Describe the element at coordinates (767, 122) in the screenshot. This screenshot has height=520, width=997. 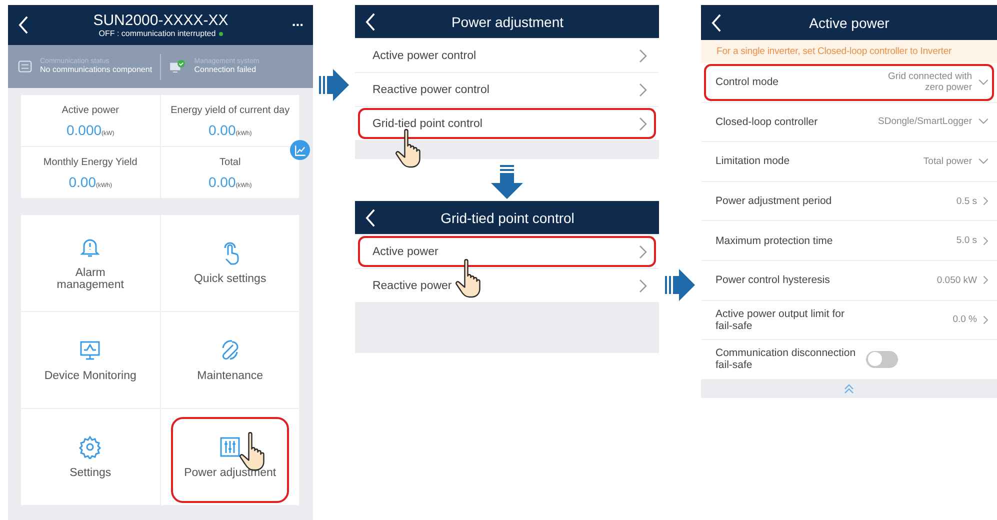
I see `setting-label: Closed-loop controller` at that location.